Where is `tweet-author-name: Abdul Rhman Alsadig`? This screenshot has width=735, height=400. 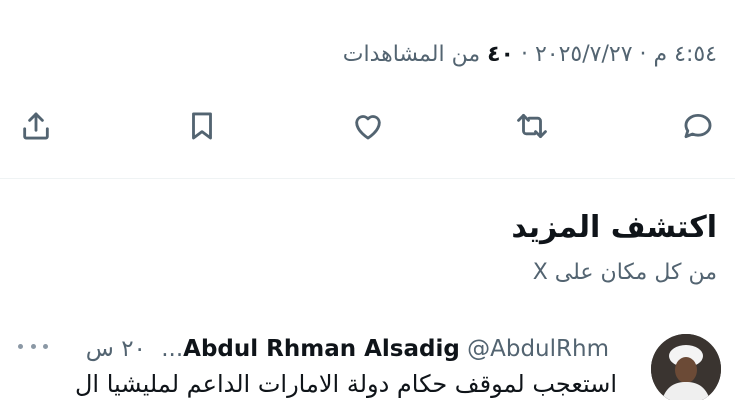 tweet-author-name: Abdul Rhman Alsadig is located at coordinates (321, 349).